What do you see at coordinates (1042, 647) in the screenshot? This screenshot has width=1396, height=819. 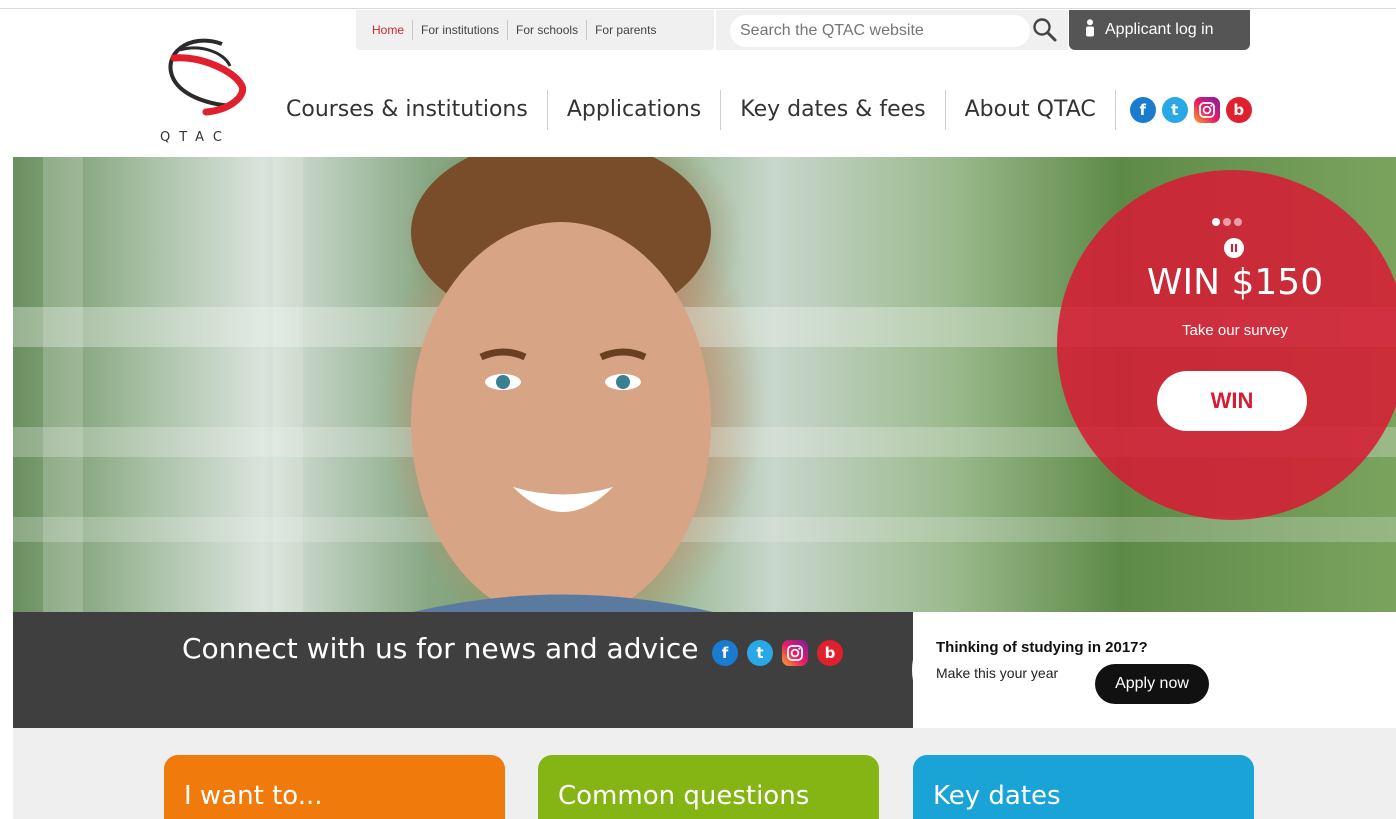 I see `study-title: Thinking of studying in 2017?` at bounding box center [1042, 647].